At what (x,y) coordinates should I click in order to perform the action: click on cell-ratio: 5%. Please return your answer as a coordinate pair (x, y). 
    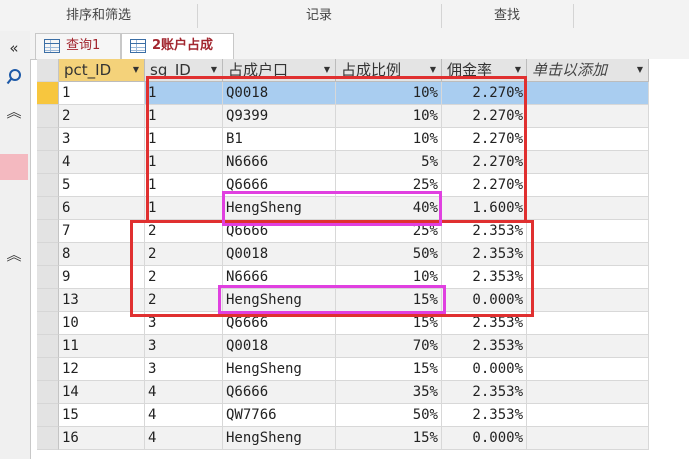
    Looking at the image, I should click on (389, 162).